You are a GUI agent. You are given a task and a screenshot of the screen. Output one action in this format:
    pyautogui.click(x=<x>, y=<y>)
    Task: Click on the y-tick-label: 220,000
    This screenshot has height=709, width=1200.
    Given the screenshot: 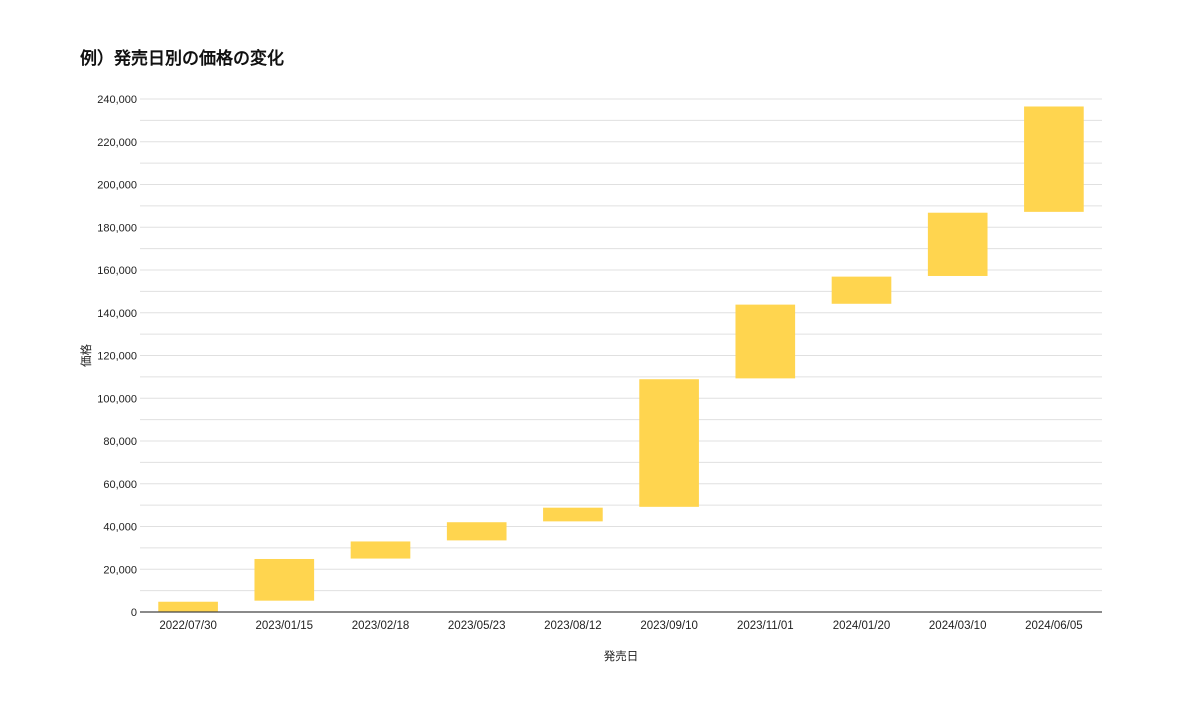 What is the action you would take?
    pyautogui.click(x=117, y=143)
    